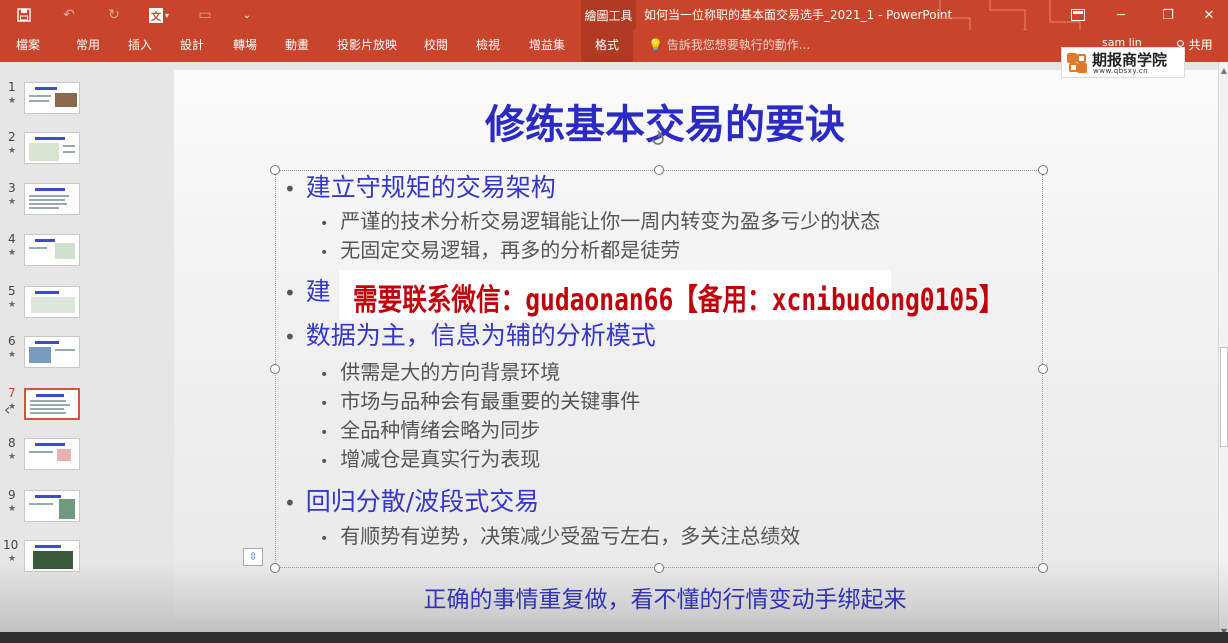  What do you see at coordinates (140, 46) in the screenshot?
I see `tab-insert: 插入` at bounding box center [140, 46].